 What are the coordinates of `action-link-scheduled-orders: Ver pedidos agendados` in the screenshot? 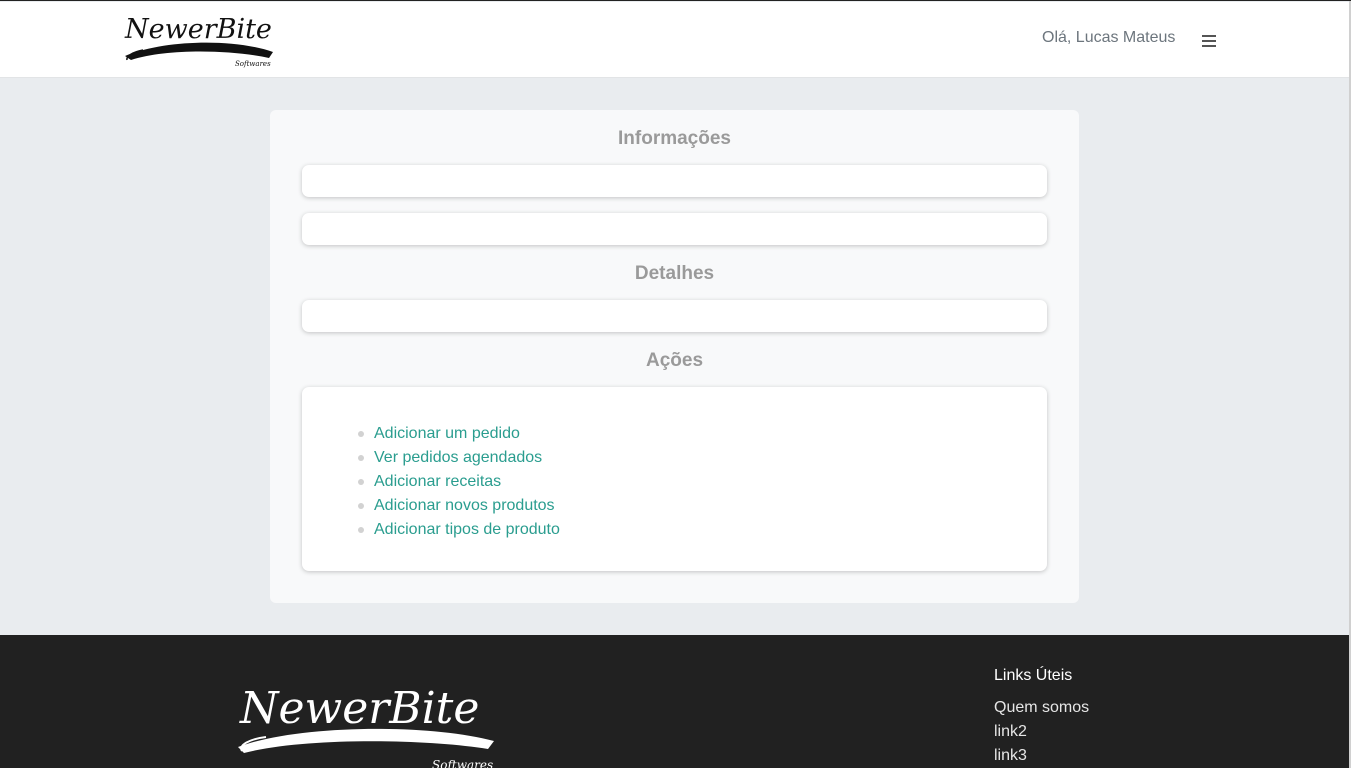 It's located at (458, 457).